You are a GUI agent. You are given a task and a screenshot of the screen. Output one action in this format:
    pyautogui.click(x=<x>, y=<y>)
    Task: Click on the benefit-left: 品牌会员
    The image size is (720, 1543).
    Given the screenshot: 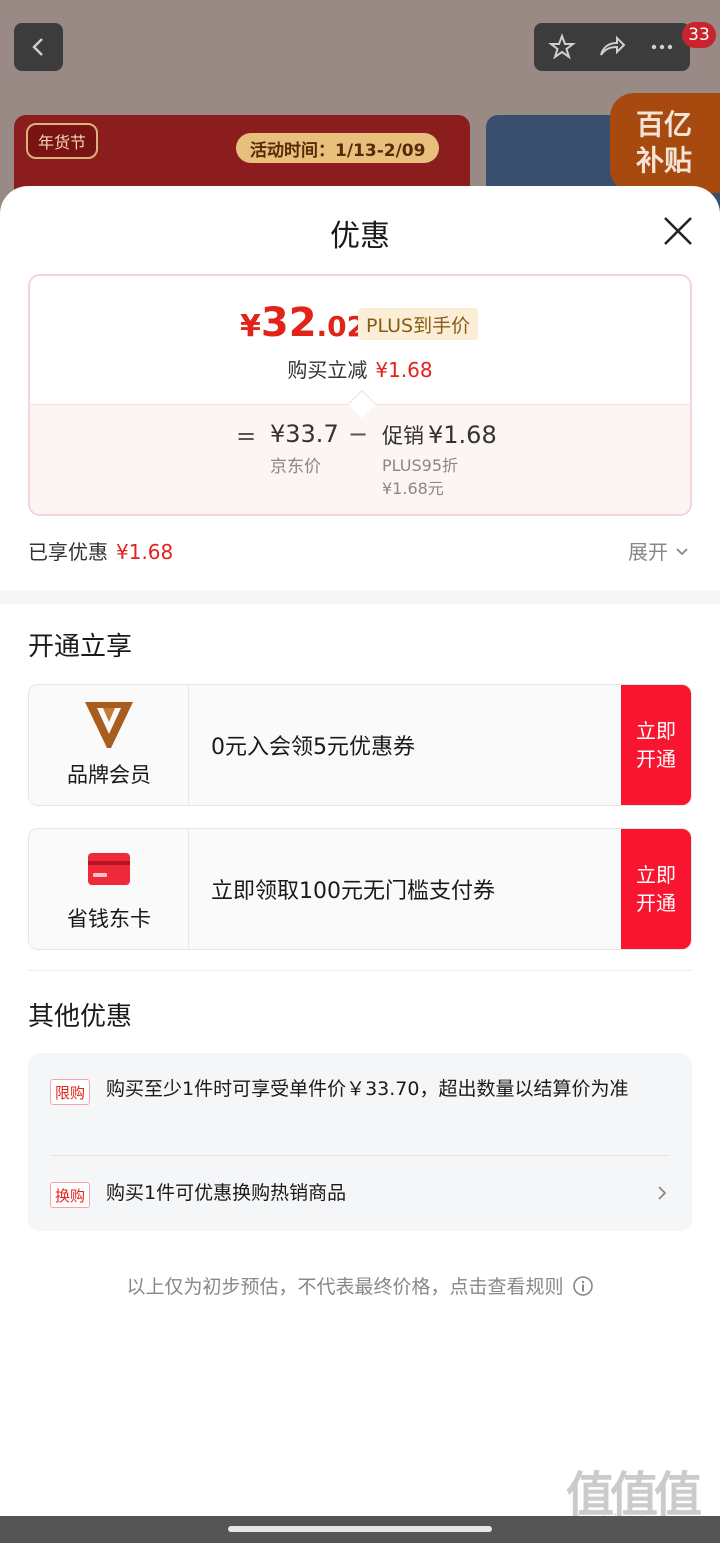 What is the action you would take?
    pyautogui.click(x=109, y=745)
    